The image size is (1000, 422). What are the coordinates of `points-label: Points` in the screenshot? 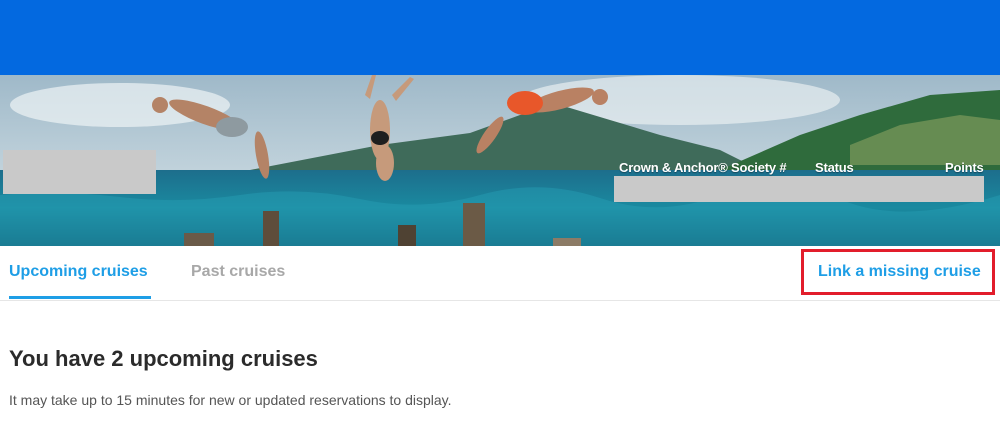 It's located at (964, 167).